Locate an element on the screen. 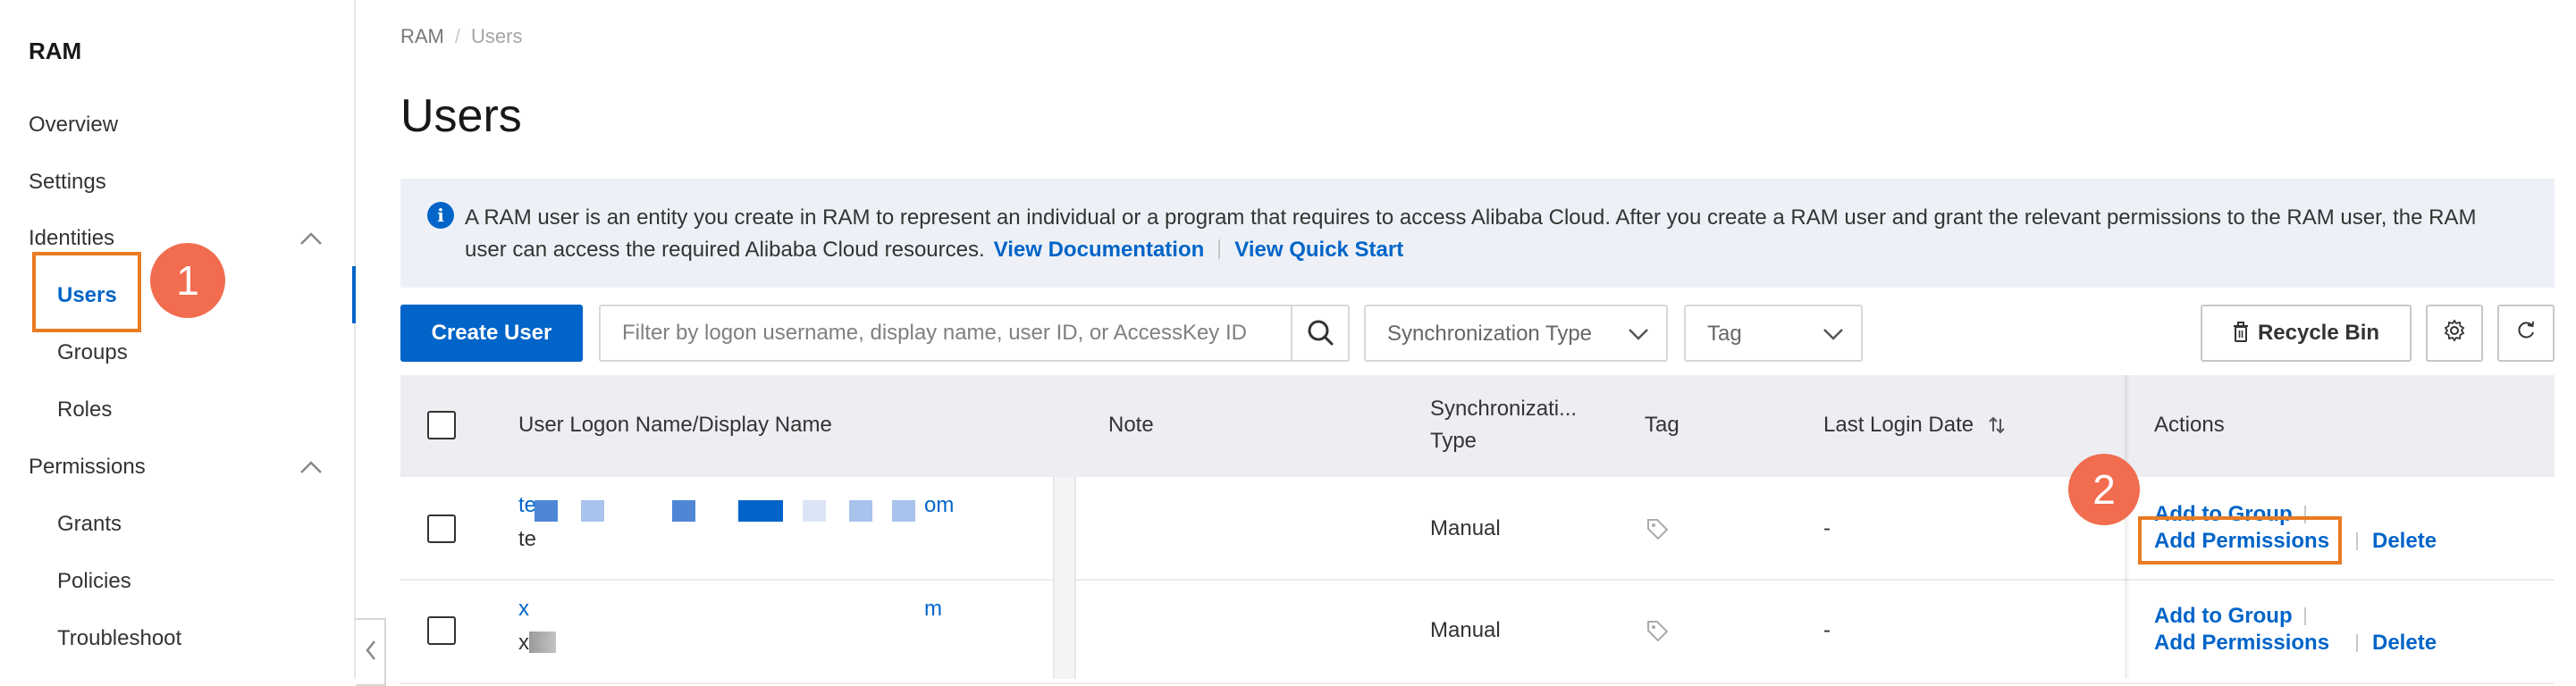 The image size is (2576, 686). sidebar-item-groups: Groups is located at coordinates (93, 352).